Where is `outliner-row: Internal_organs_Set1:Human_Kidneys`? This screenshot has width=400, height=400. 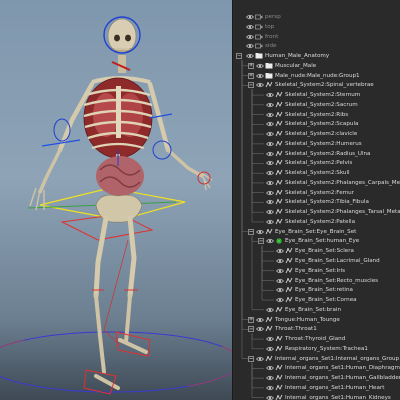 outliner-row: Internal_organs_Set1:Human_Kidneys is located at coordinates (316, 396).